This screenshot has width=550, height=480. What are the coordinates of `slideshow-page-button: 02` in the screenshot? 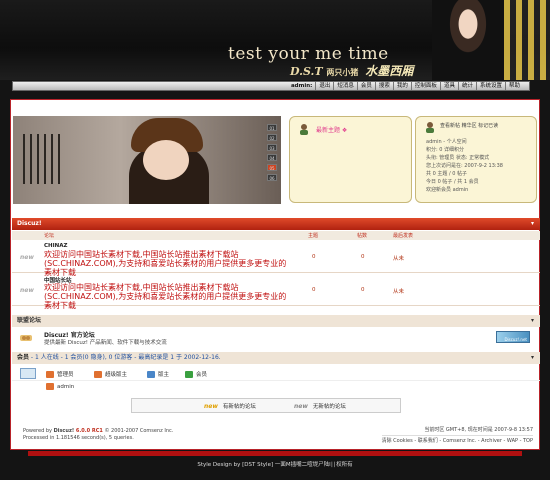 It's located at (272, 137).